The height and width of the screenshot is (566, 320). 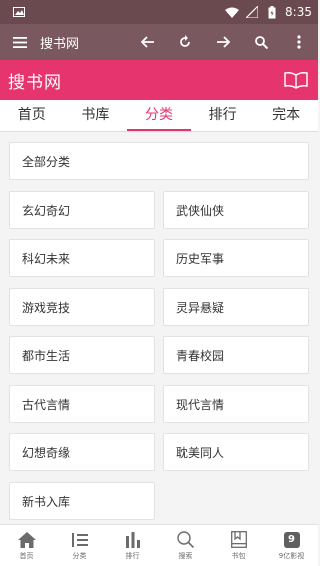 I want to click on nav-ranking: 排行, so click(x=132, y=545).